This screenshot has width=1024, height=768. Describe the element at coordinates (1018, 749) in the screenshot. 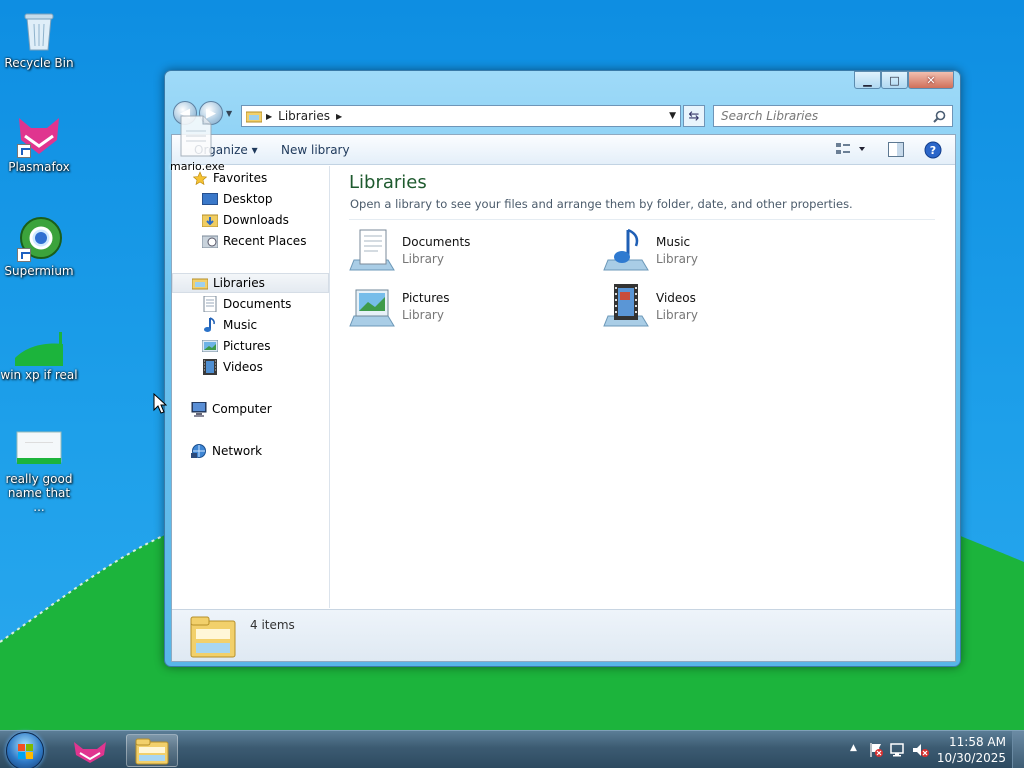

I see `show-desktop-button` at that location.